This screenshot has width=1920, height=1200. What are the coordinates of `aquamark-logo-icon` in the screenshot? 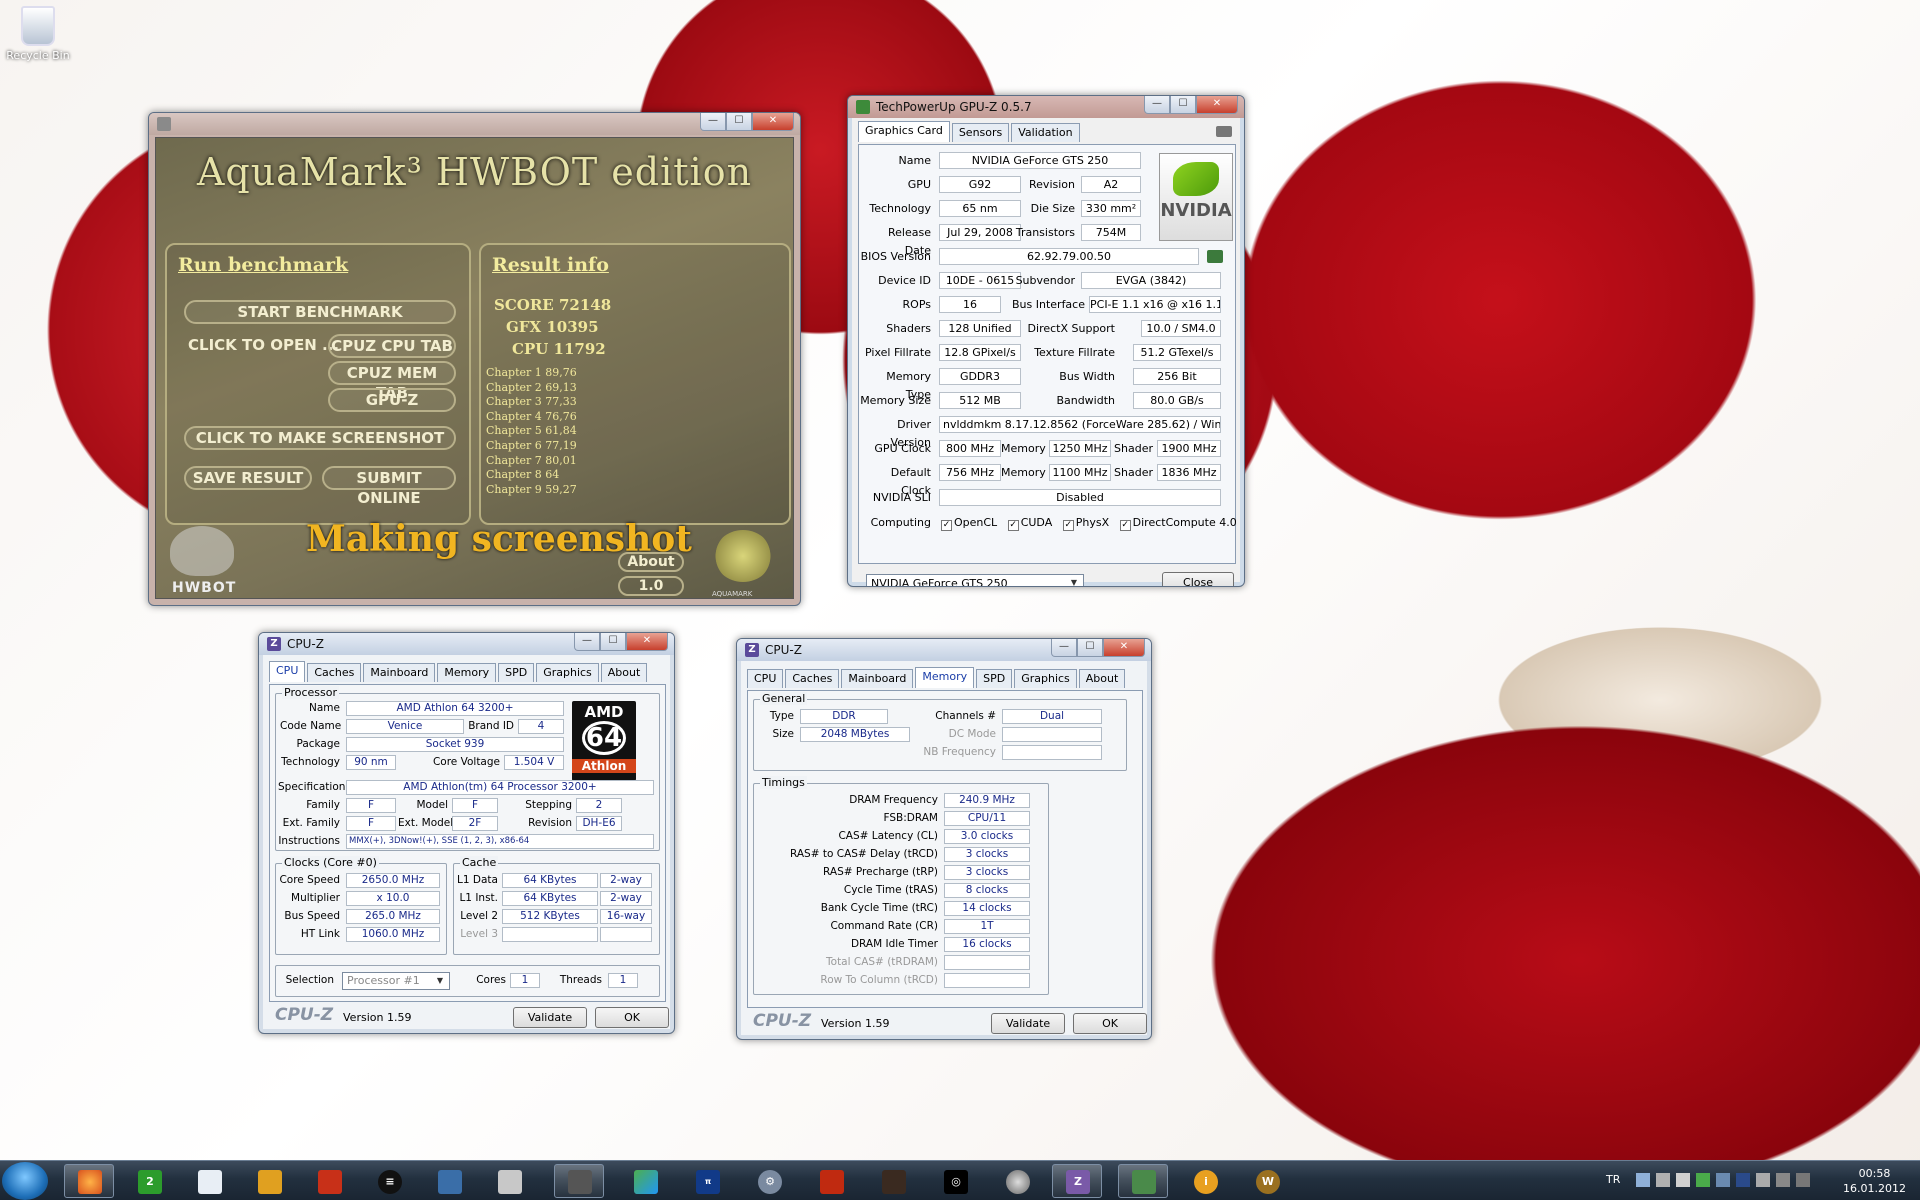 It's located at (743, 556).